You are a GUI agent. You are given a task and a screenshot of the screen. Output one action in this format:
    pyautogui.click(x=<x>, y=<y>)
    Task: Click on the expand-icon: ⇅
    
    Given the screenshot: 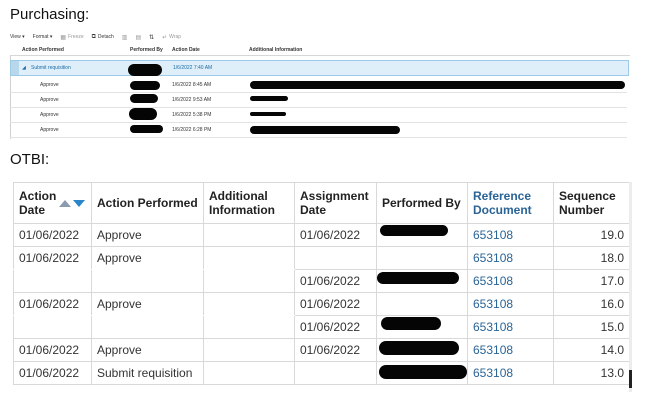 What is the action you would take?
    pyautogui.click(x=151, y=37)
    